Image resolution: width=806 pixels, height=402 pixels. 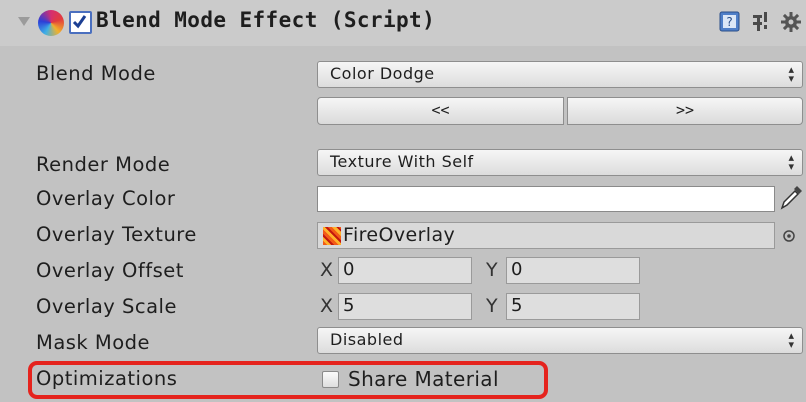 What do you see at coordinates (791, 22) in the screenshot?
I see `gear-icon` at bounding box center [791, 22].